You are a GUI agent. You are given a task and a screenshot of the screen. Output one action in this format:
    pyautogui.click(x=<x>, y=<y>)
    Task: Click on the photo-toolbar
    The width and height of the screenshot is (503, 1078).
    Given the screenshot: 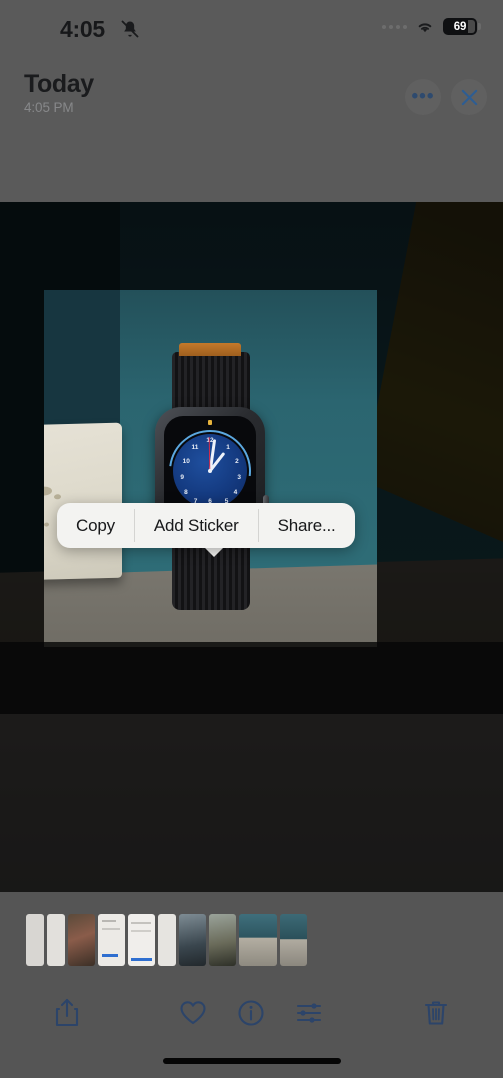 What is the action you would take?
    pyautogui.click(x=251, y=1017)
    